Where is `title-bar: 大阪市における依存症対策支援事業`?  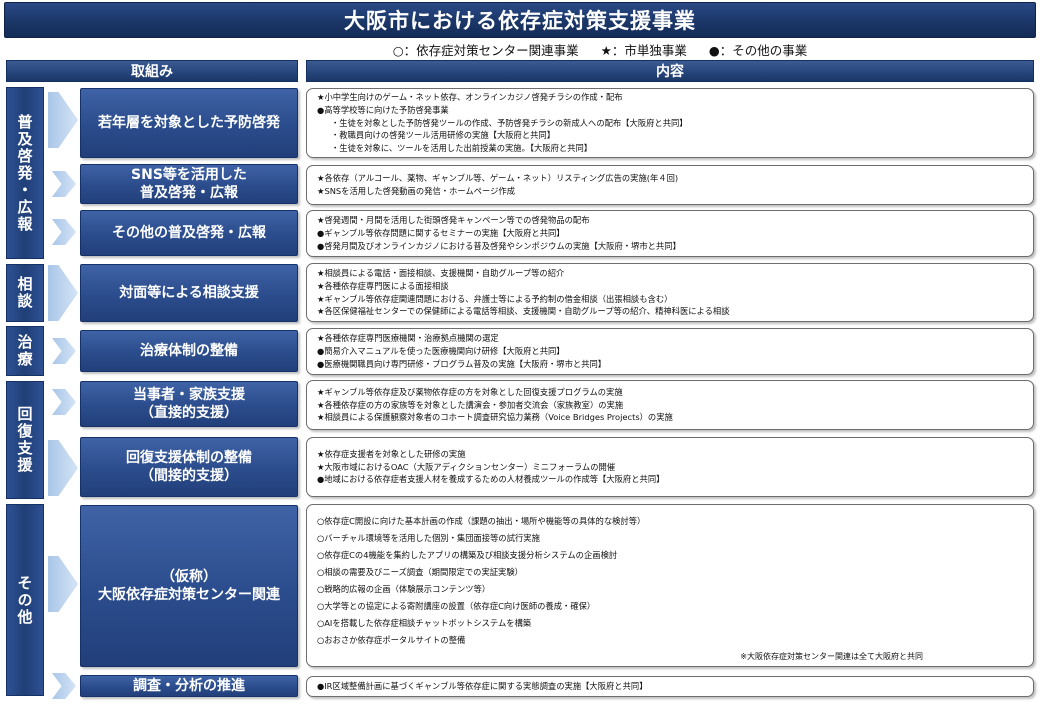
title-bar: 大阪市における依存症対策支援事業 is located at coordinates (520, 20).